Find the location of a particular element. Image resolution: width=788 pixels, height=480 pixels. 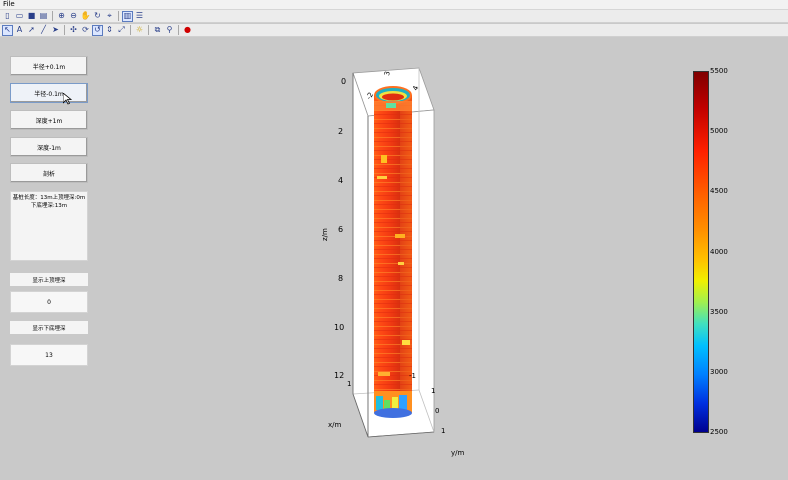

z-axis-label: z/m is located at coordinates (325, 234).